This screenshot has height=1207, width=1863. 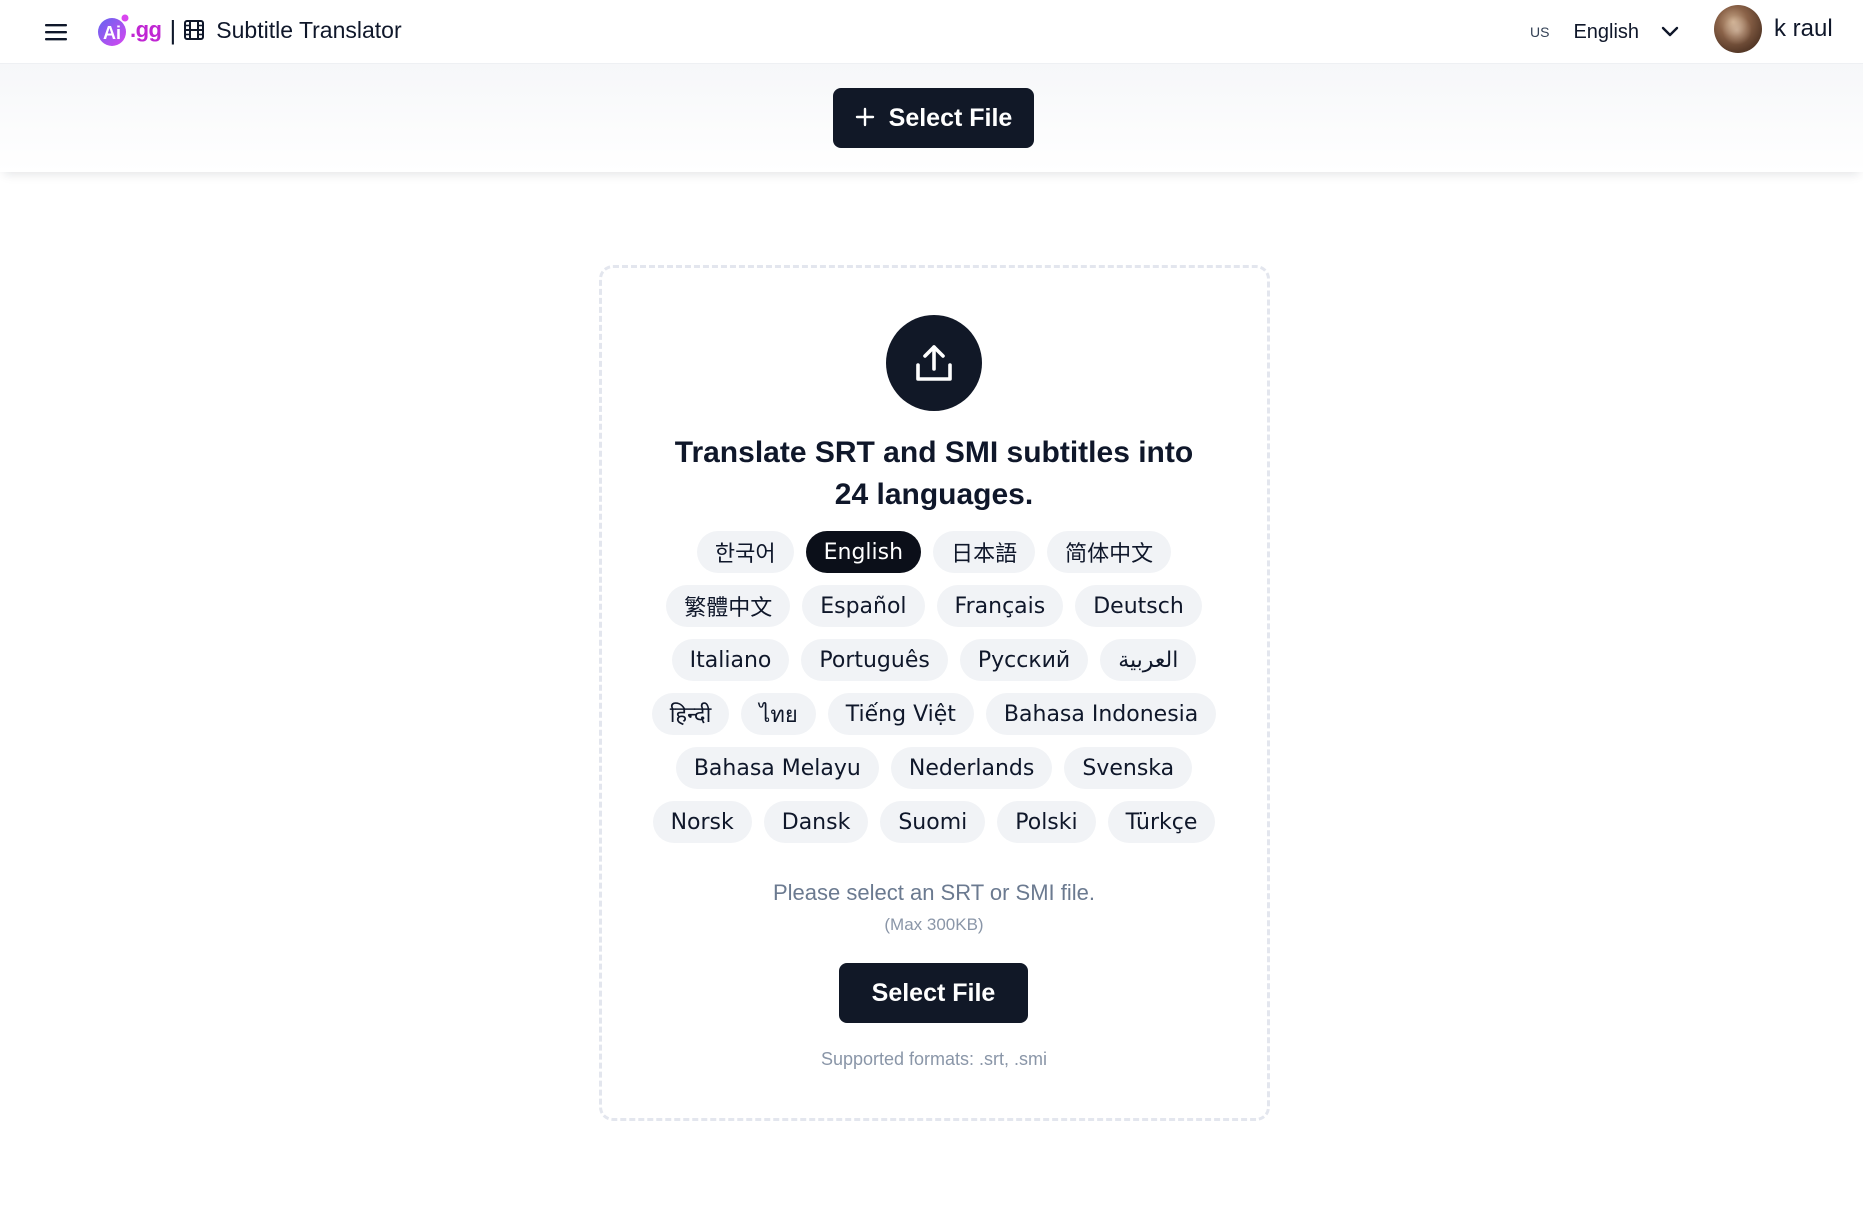 What do you see at coordinates (934, 892) in the screenshot?
I see `file-hint: Please select an SRT or SMI file.` at bounding box center [934, 892].